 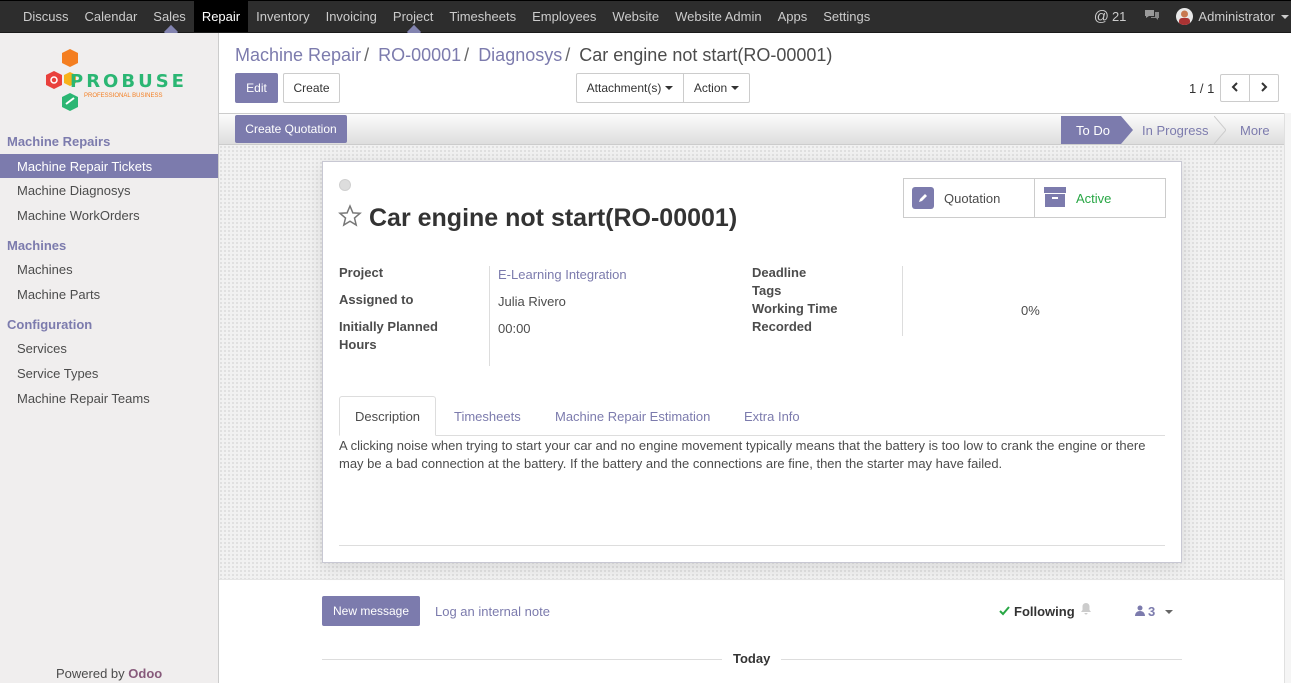 What do you see at coordinates (794, 318) in the screenshot?
I see `working-time-label: Working Time Recorded` at bounding box center [794, 318].